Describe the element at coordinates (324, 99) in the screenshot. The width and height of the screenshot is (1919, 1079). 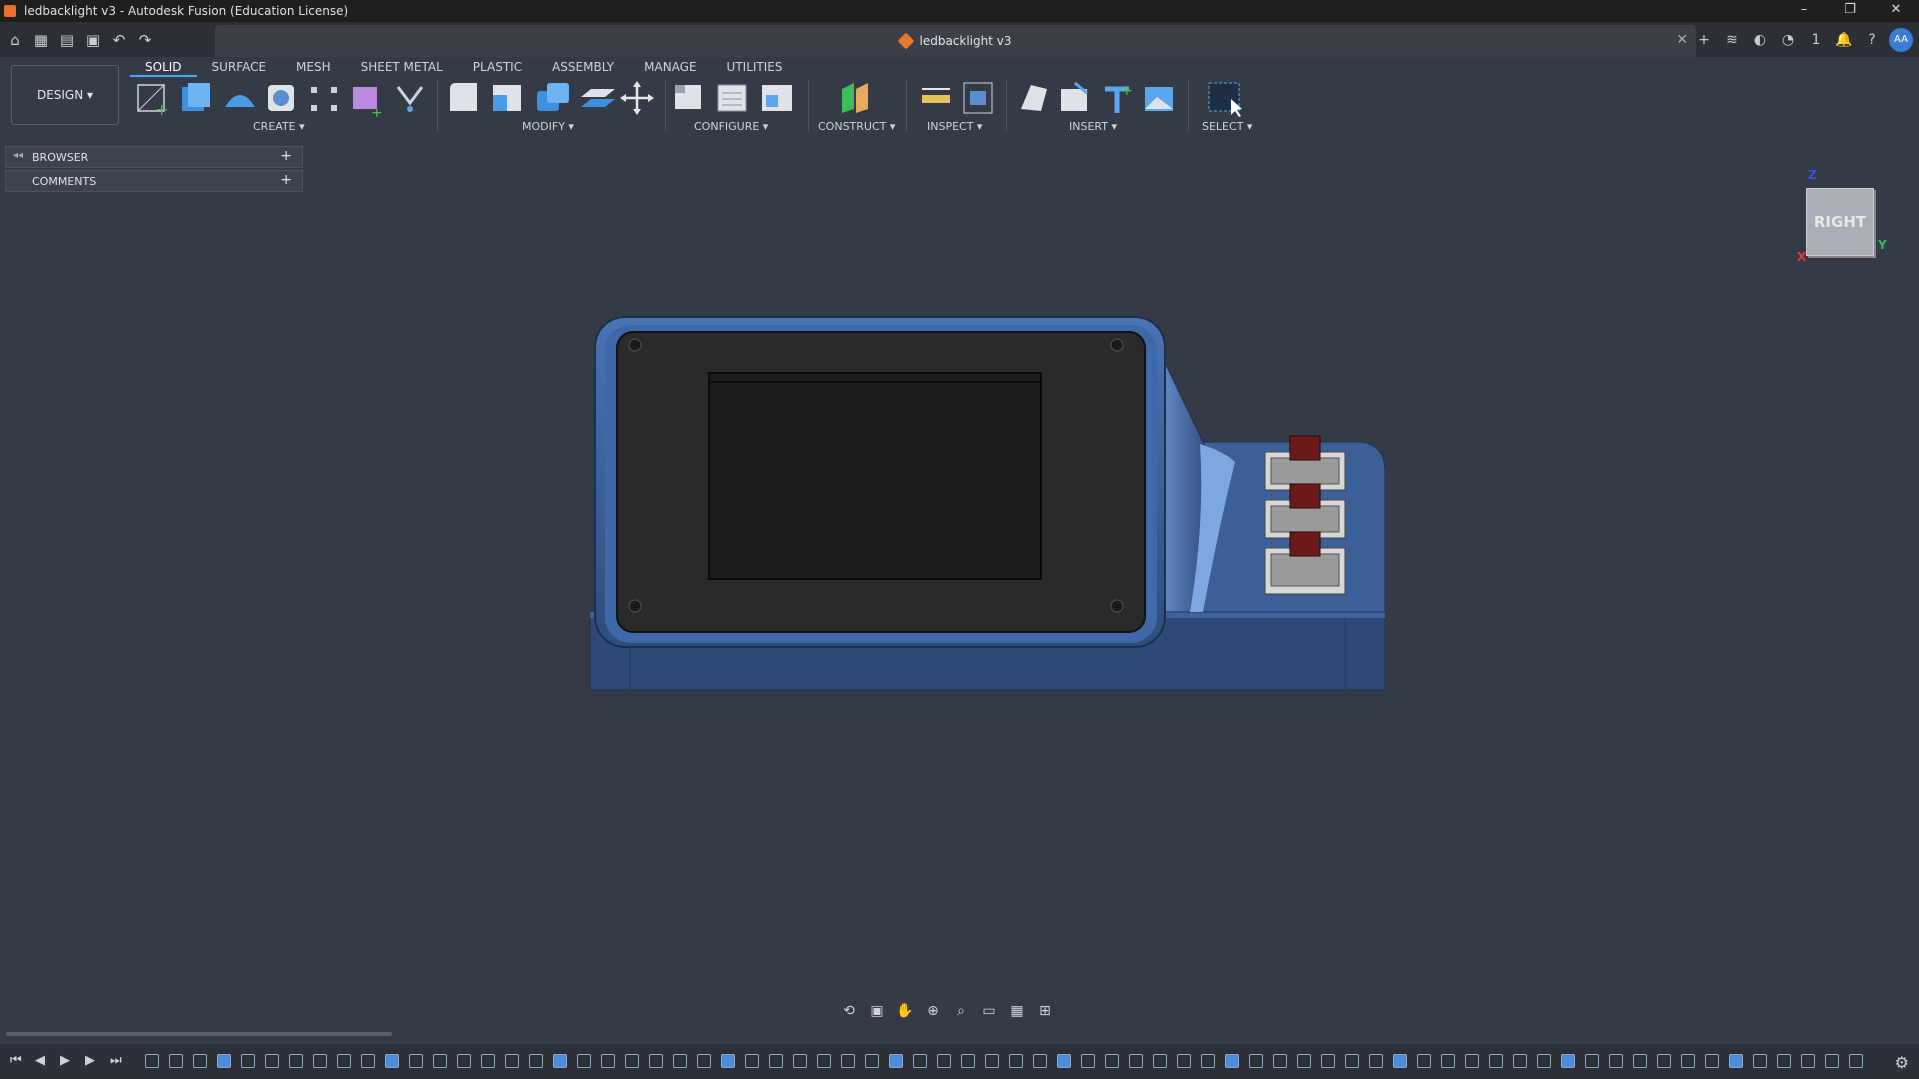
I see `pattern-icon` at that location.